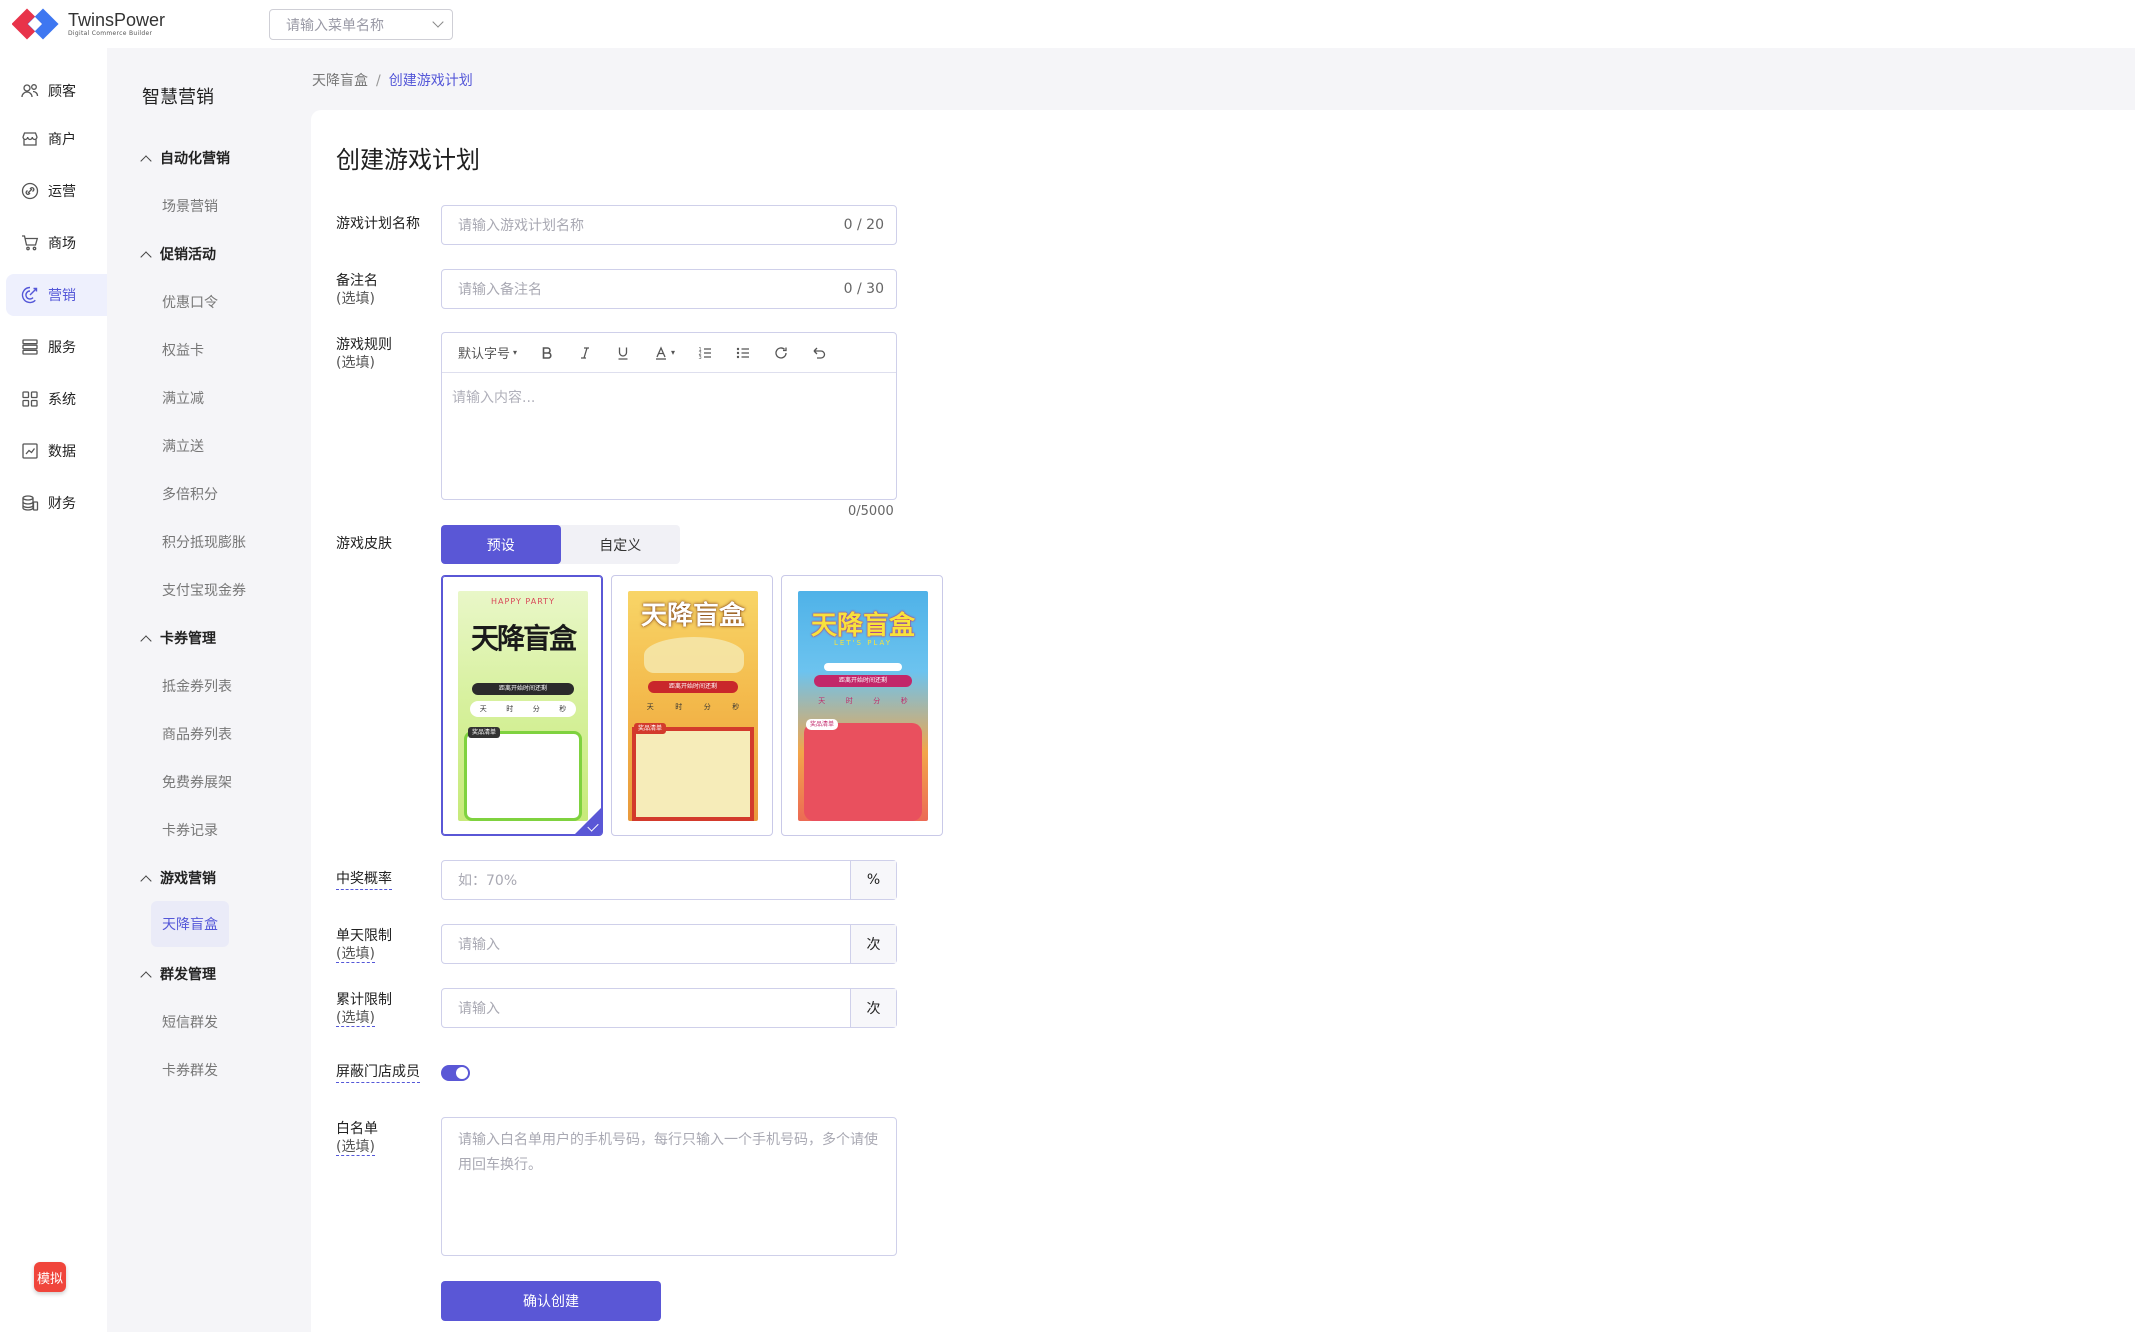 The height and width of the screenshot is (1332, 2135). What do you see at coordinates (623, 353) in the screenshot?
I see `underline-icon` at bounding box center [623, 353].